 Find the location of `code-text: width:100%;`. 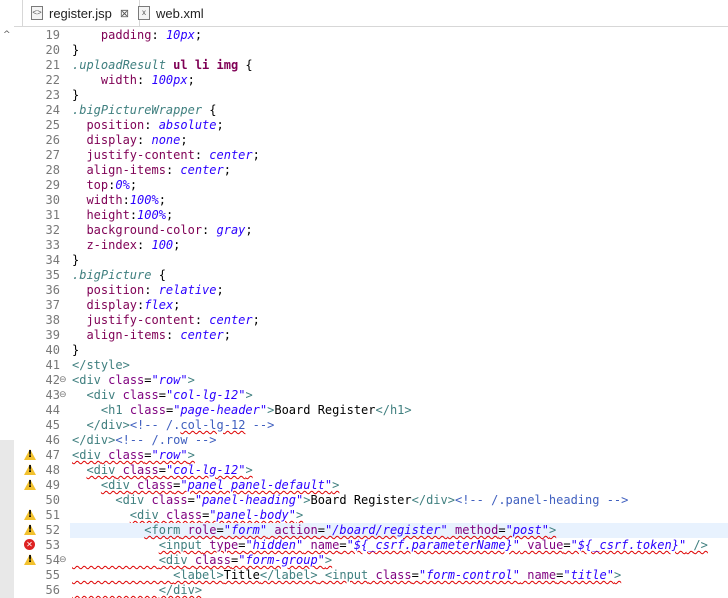

code-text: width:100%; is located at coordinates (119, 200).